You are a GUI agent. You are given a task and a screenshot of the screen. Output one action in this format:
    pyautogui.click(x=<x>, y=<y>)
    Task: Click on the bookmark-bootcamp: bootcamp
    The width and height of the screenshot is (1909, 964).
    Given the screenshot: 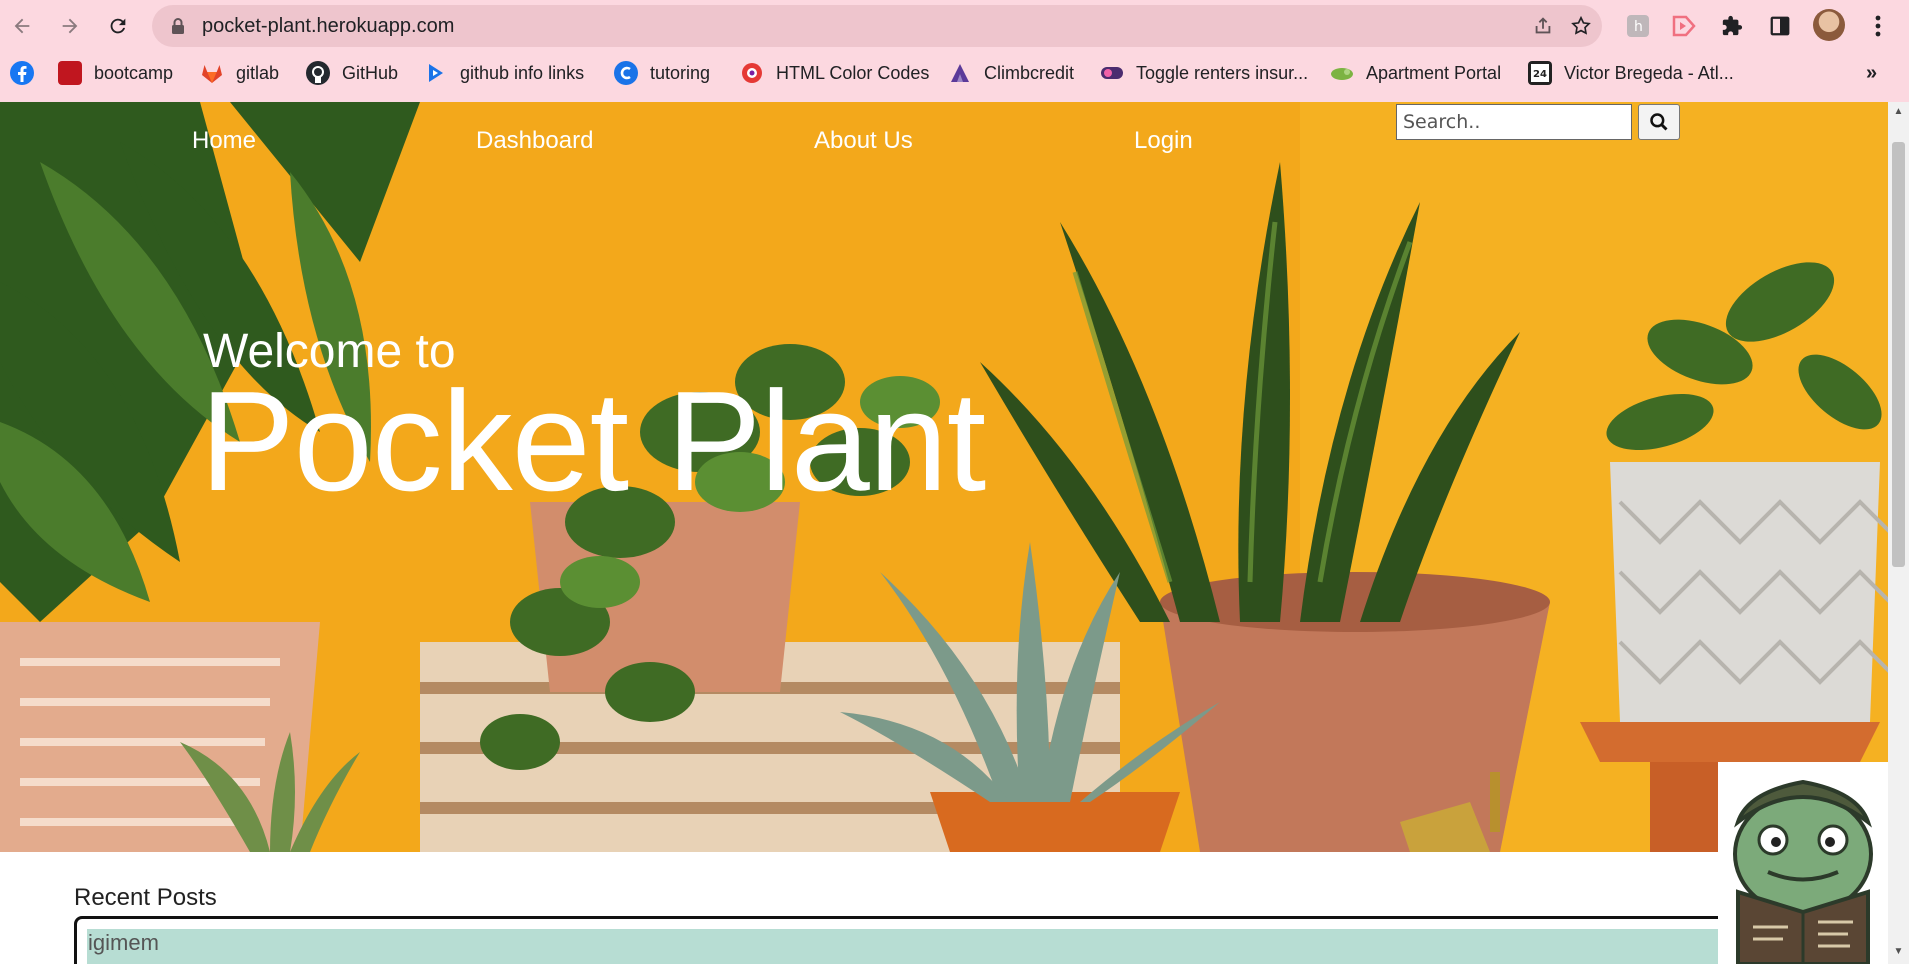 What is the action you would take?
    pyautogui.click(x=115, y=73)
    